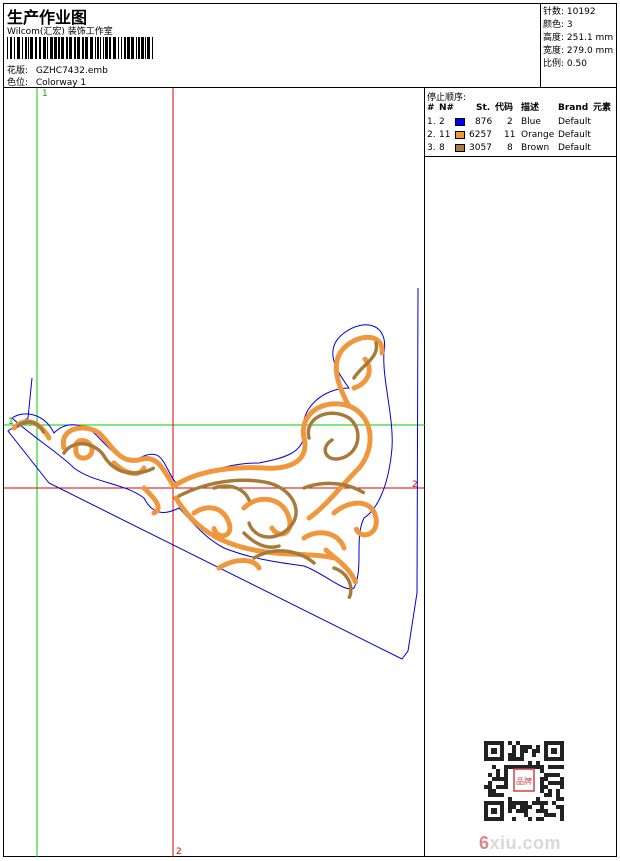 This screenshot has width=620, height=861. I want to click on green-guide-label: 1, so click(45, 94).